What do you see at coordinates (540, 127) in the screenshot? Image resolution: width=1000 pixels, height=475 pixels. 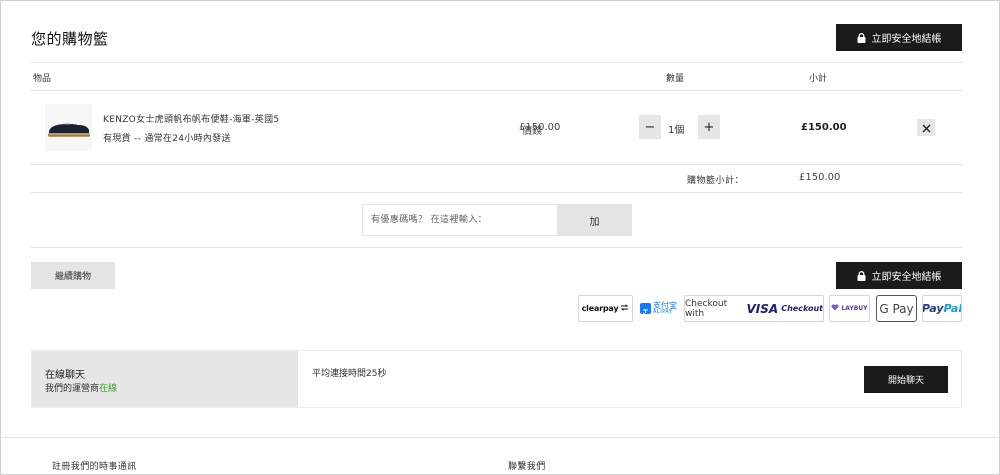 I see `item-price: £150.00` at bounding box center [540, 127].